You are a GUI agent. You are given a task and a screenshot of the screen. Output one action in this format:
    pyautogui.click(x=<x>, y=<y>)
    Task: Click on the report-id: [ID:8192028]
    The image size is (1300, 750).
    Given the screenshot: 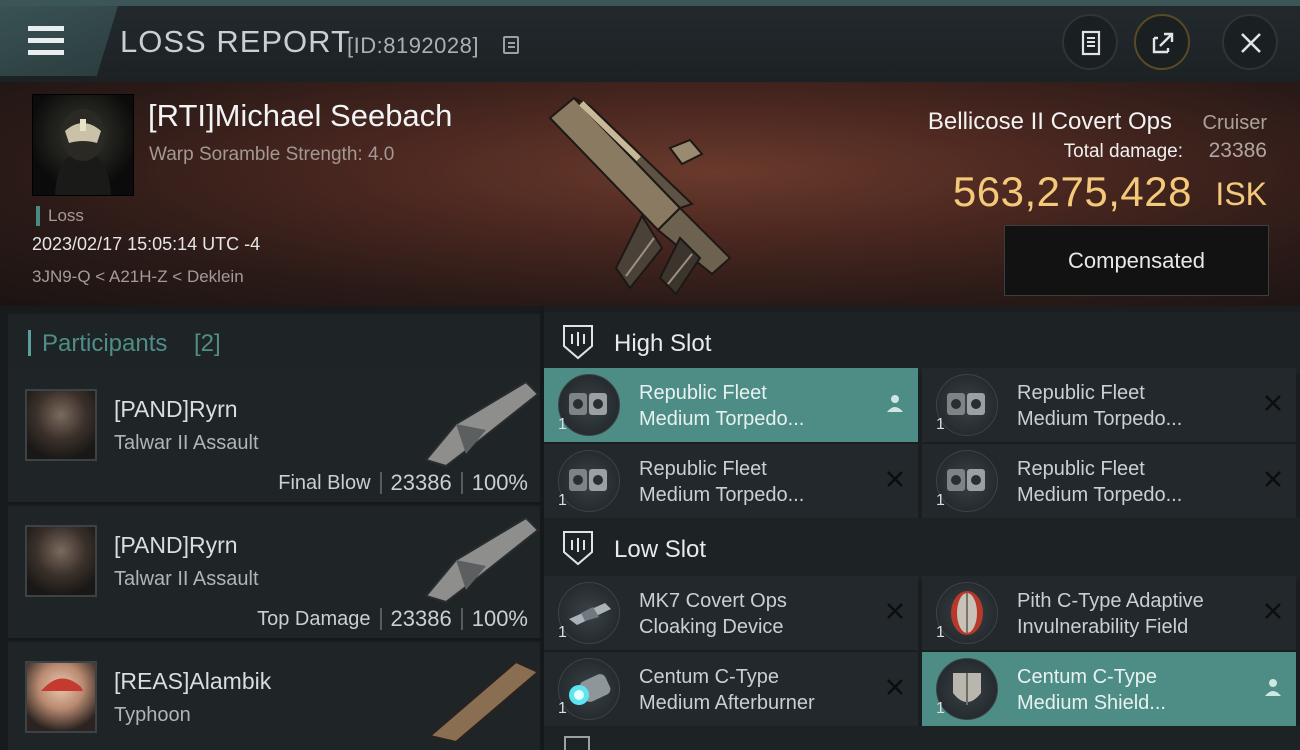 What is the action you would take?
    pyautogui.click(x=413, y=45)
    